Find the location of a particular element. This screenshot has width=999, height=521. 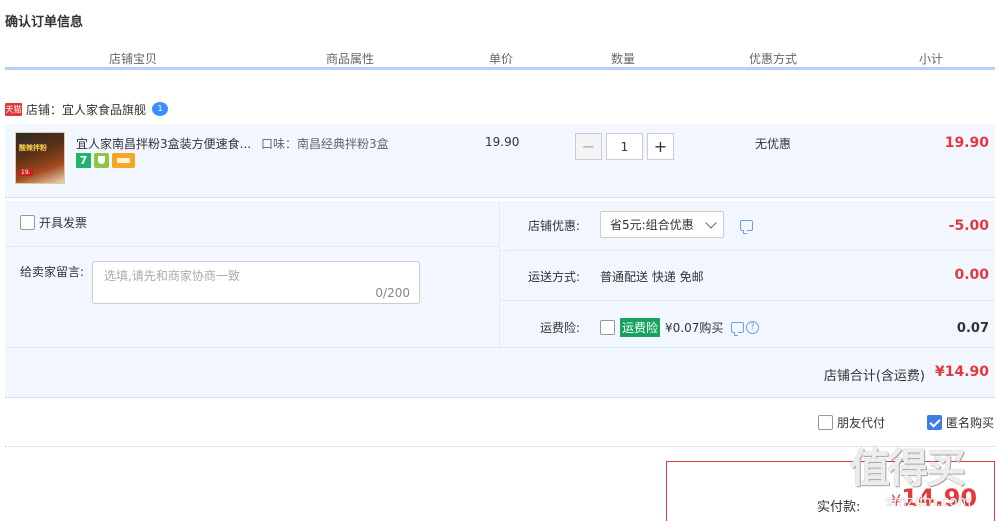

invoice-checkbox is located at coordinates (27, 222).